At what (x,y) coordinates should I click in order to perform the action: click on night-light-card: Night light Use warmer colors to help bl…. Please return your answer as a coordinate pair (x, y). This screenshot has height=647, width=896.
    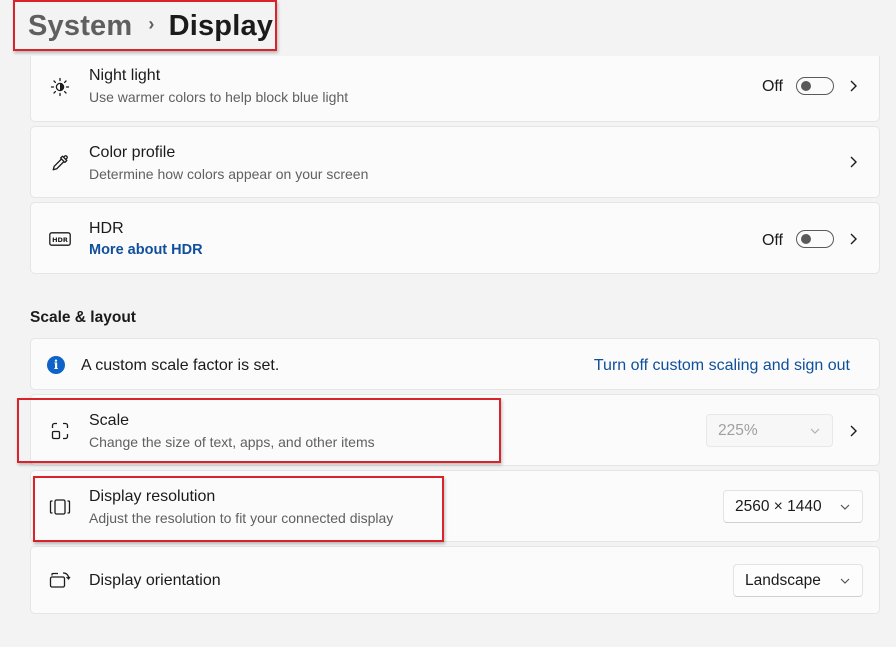
    Looking at the image, I should click on (455, 89).